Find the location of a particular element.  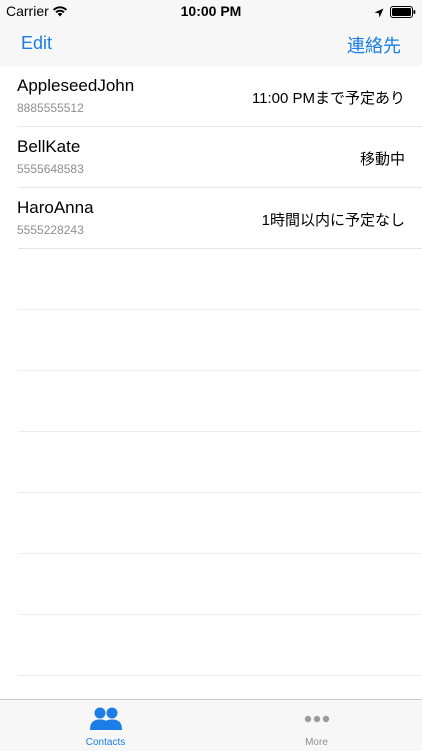

contact-status: 11:00 PMまで予定あり is located at coordinates (328, 98).